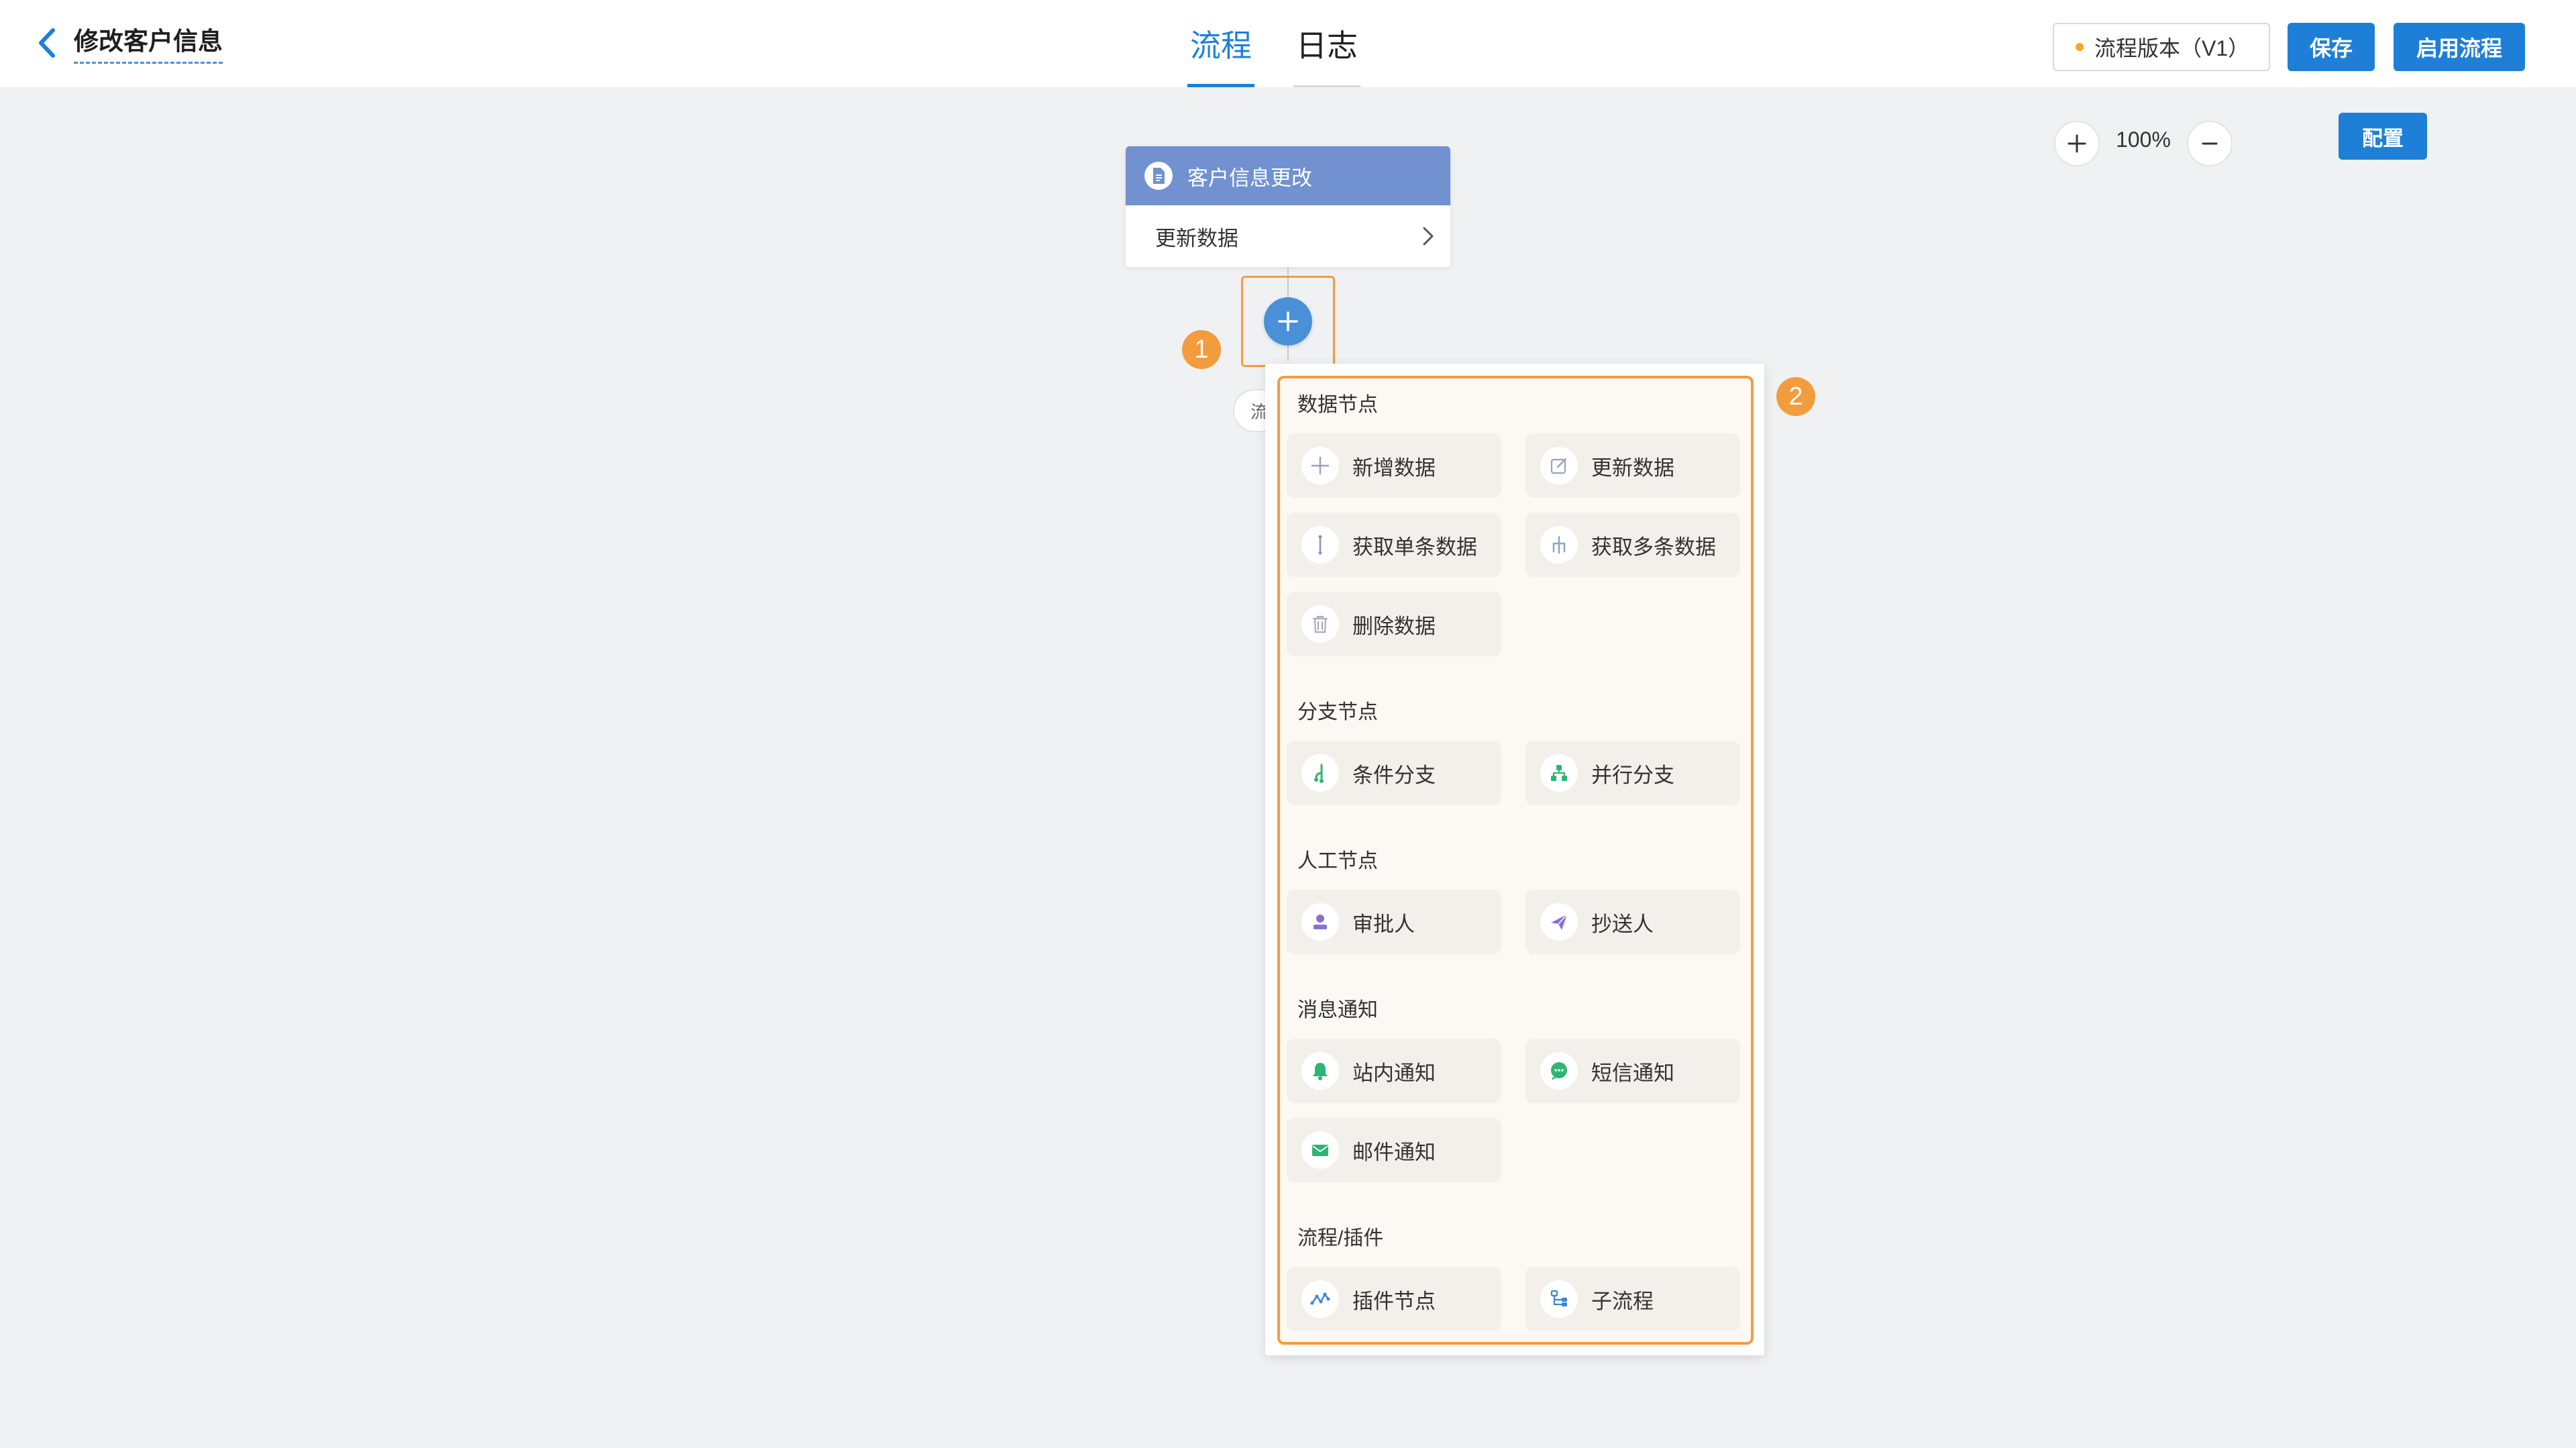 The height and width of the screenshot is (1448, 2576). I want to click on version-label: 流程版本（V1）, so click(2172, 48).